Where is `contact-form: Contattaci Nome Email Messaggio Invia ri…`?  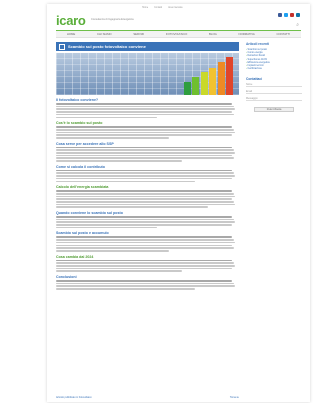 contact-form: Contattaci Nome Email Messaggio Invia ri… is located at coordinates (274, 95).